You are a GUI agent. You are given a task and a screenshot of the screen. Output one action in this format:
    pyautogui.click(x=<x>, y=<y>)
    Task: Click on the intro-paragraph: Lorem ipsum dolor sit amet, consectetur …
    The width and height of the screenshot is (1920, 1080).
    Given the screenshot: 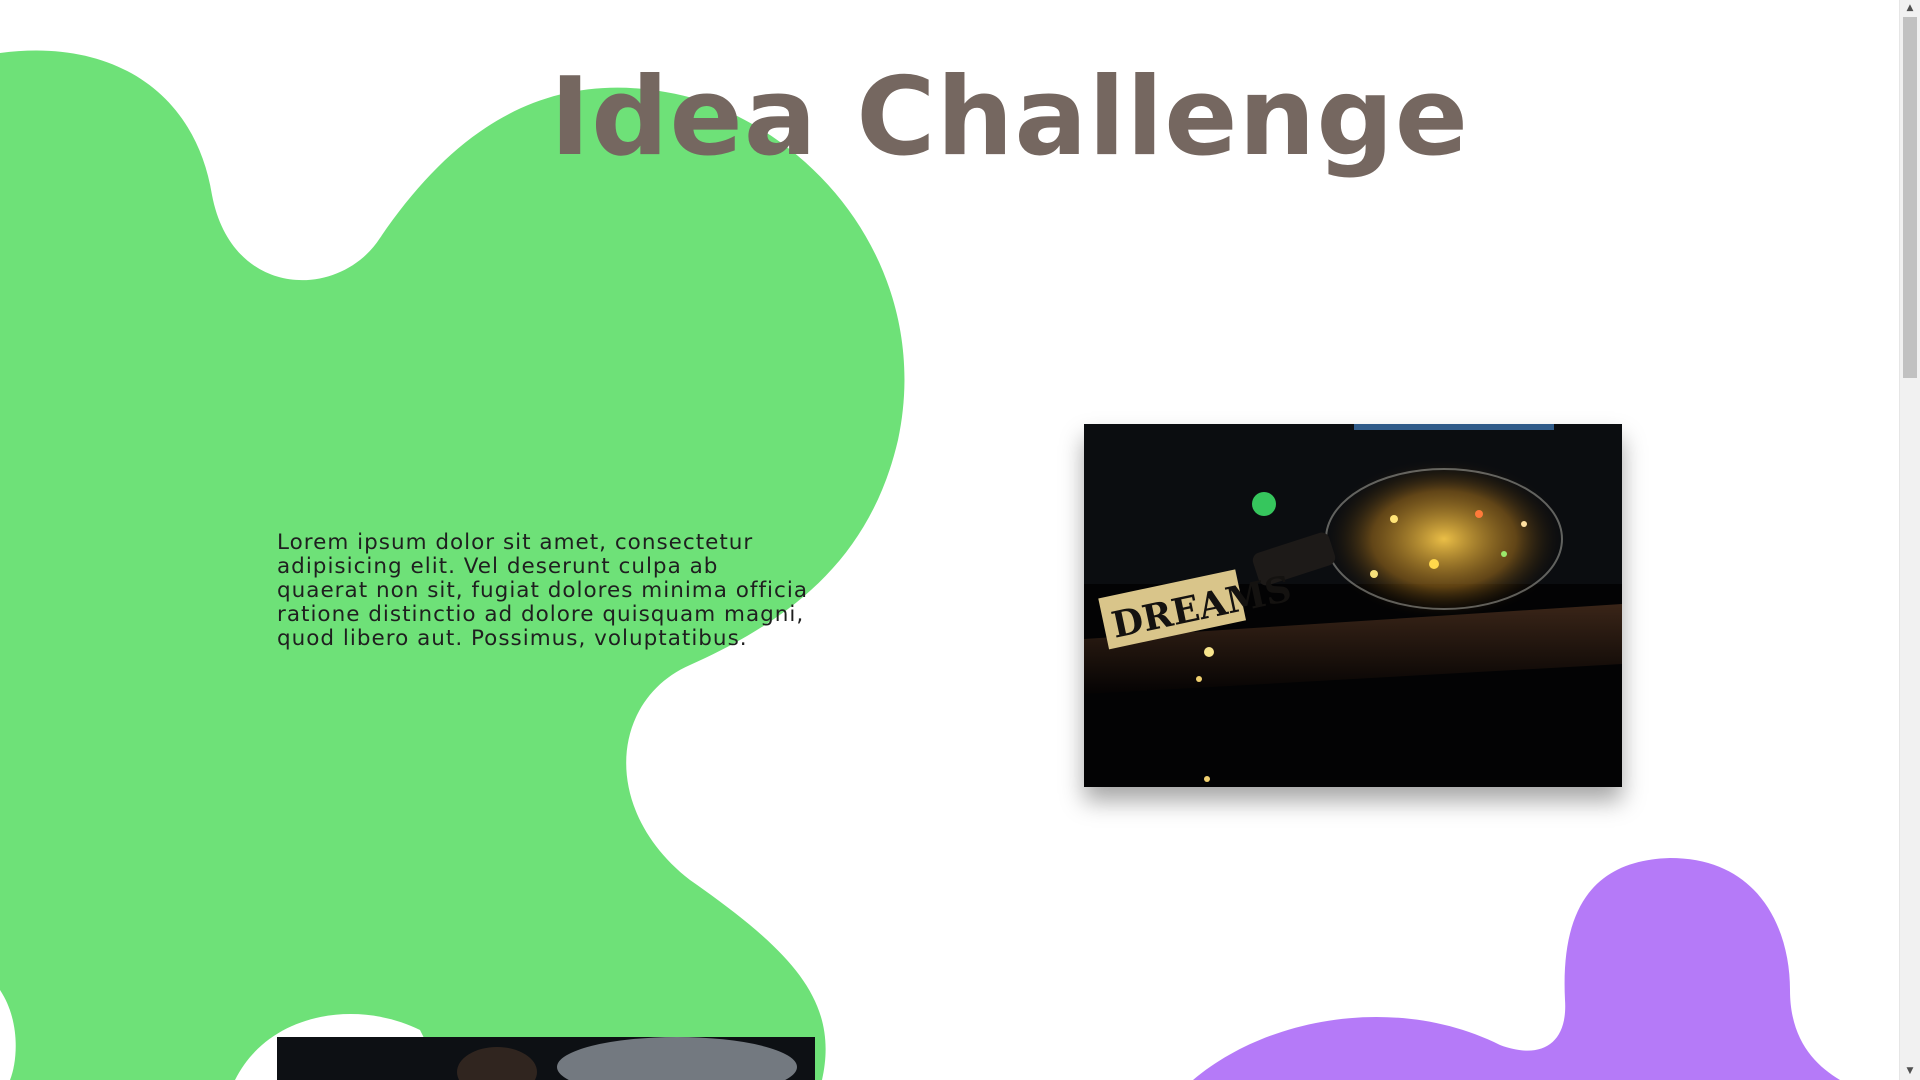 What is the action you would take?
    pyautogui.click(x=542, y=590)
    